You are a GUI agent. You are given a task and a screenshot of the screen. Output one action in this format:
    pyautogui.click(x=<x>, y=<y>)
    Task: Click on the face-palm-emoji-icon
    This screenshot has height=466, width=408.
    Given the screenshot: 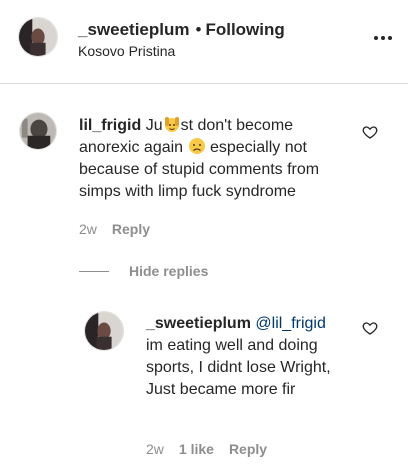 What is the action you would take?
    pyautogui.click(x=172, y=124)
    